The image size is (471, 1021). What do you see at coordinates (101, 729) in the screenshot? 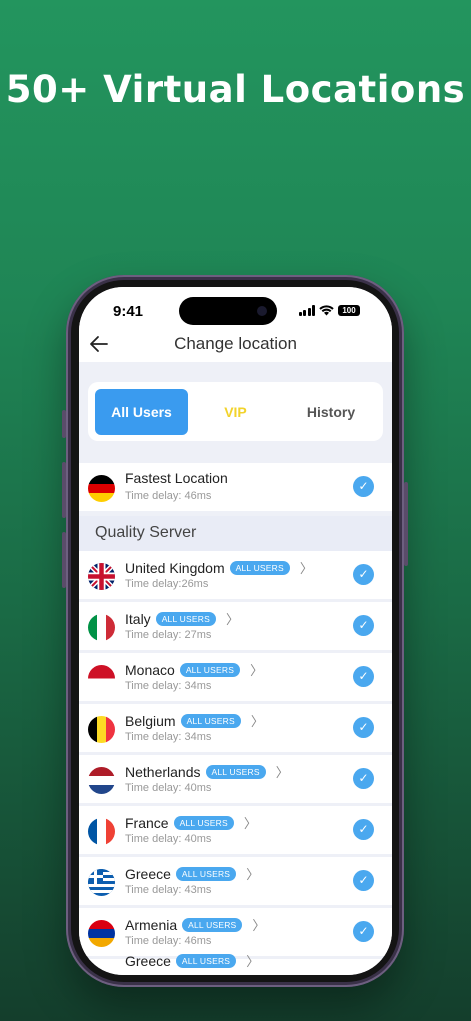
I see `belgium-flag-icon` at bounding box center [101, 729].